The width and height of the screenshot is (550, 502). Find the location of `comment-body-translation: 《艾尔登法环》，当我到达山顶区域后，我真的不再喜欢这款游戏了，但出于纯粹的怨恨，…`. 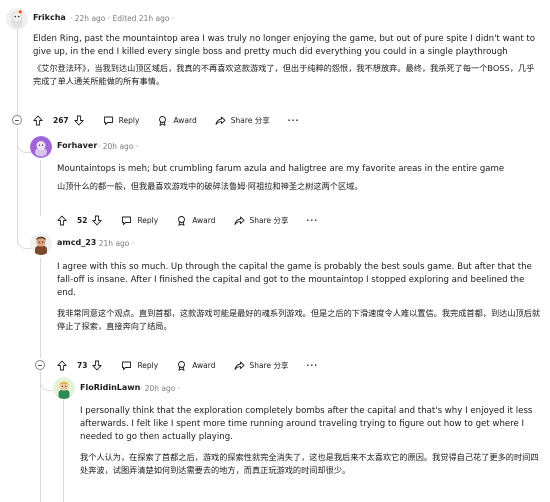

comment-body-translation: 《艾尔登法环》，当我到达山顶区域后，我真的不再喜欢这款游戏了，但出于纯粹的怨恨，… is located at coordinates (284, 75).